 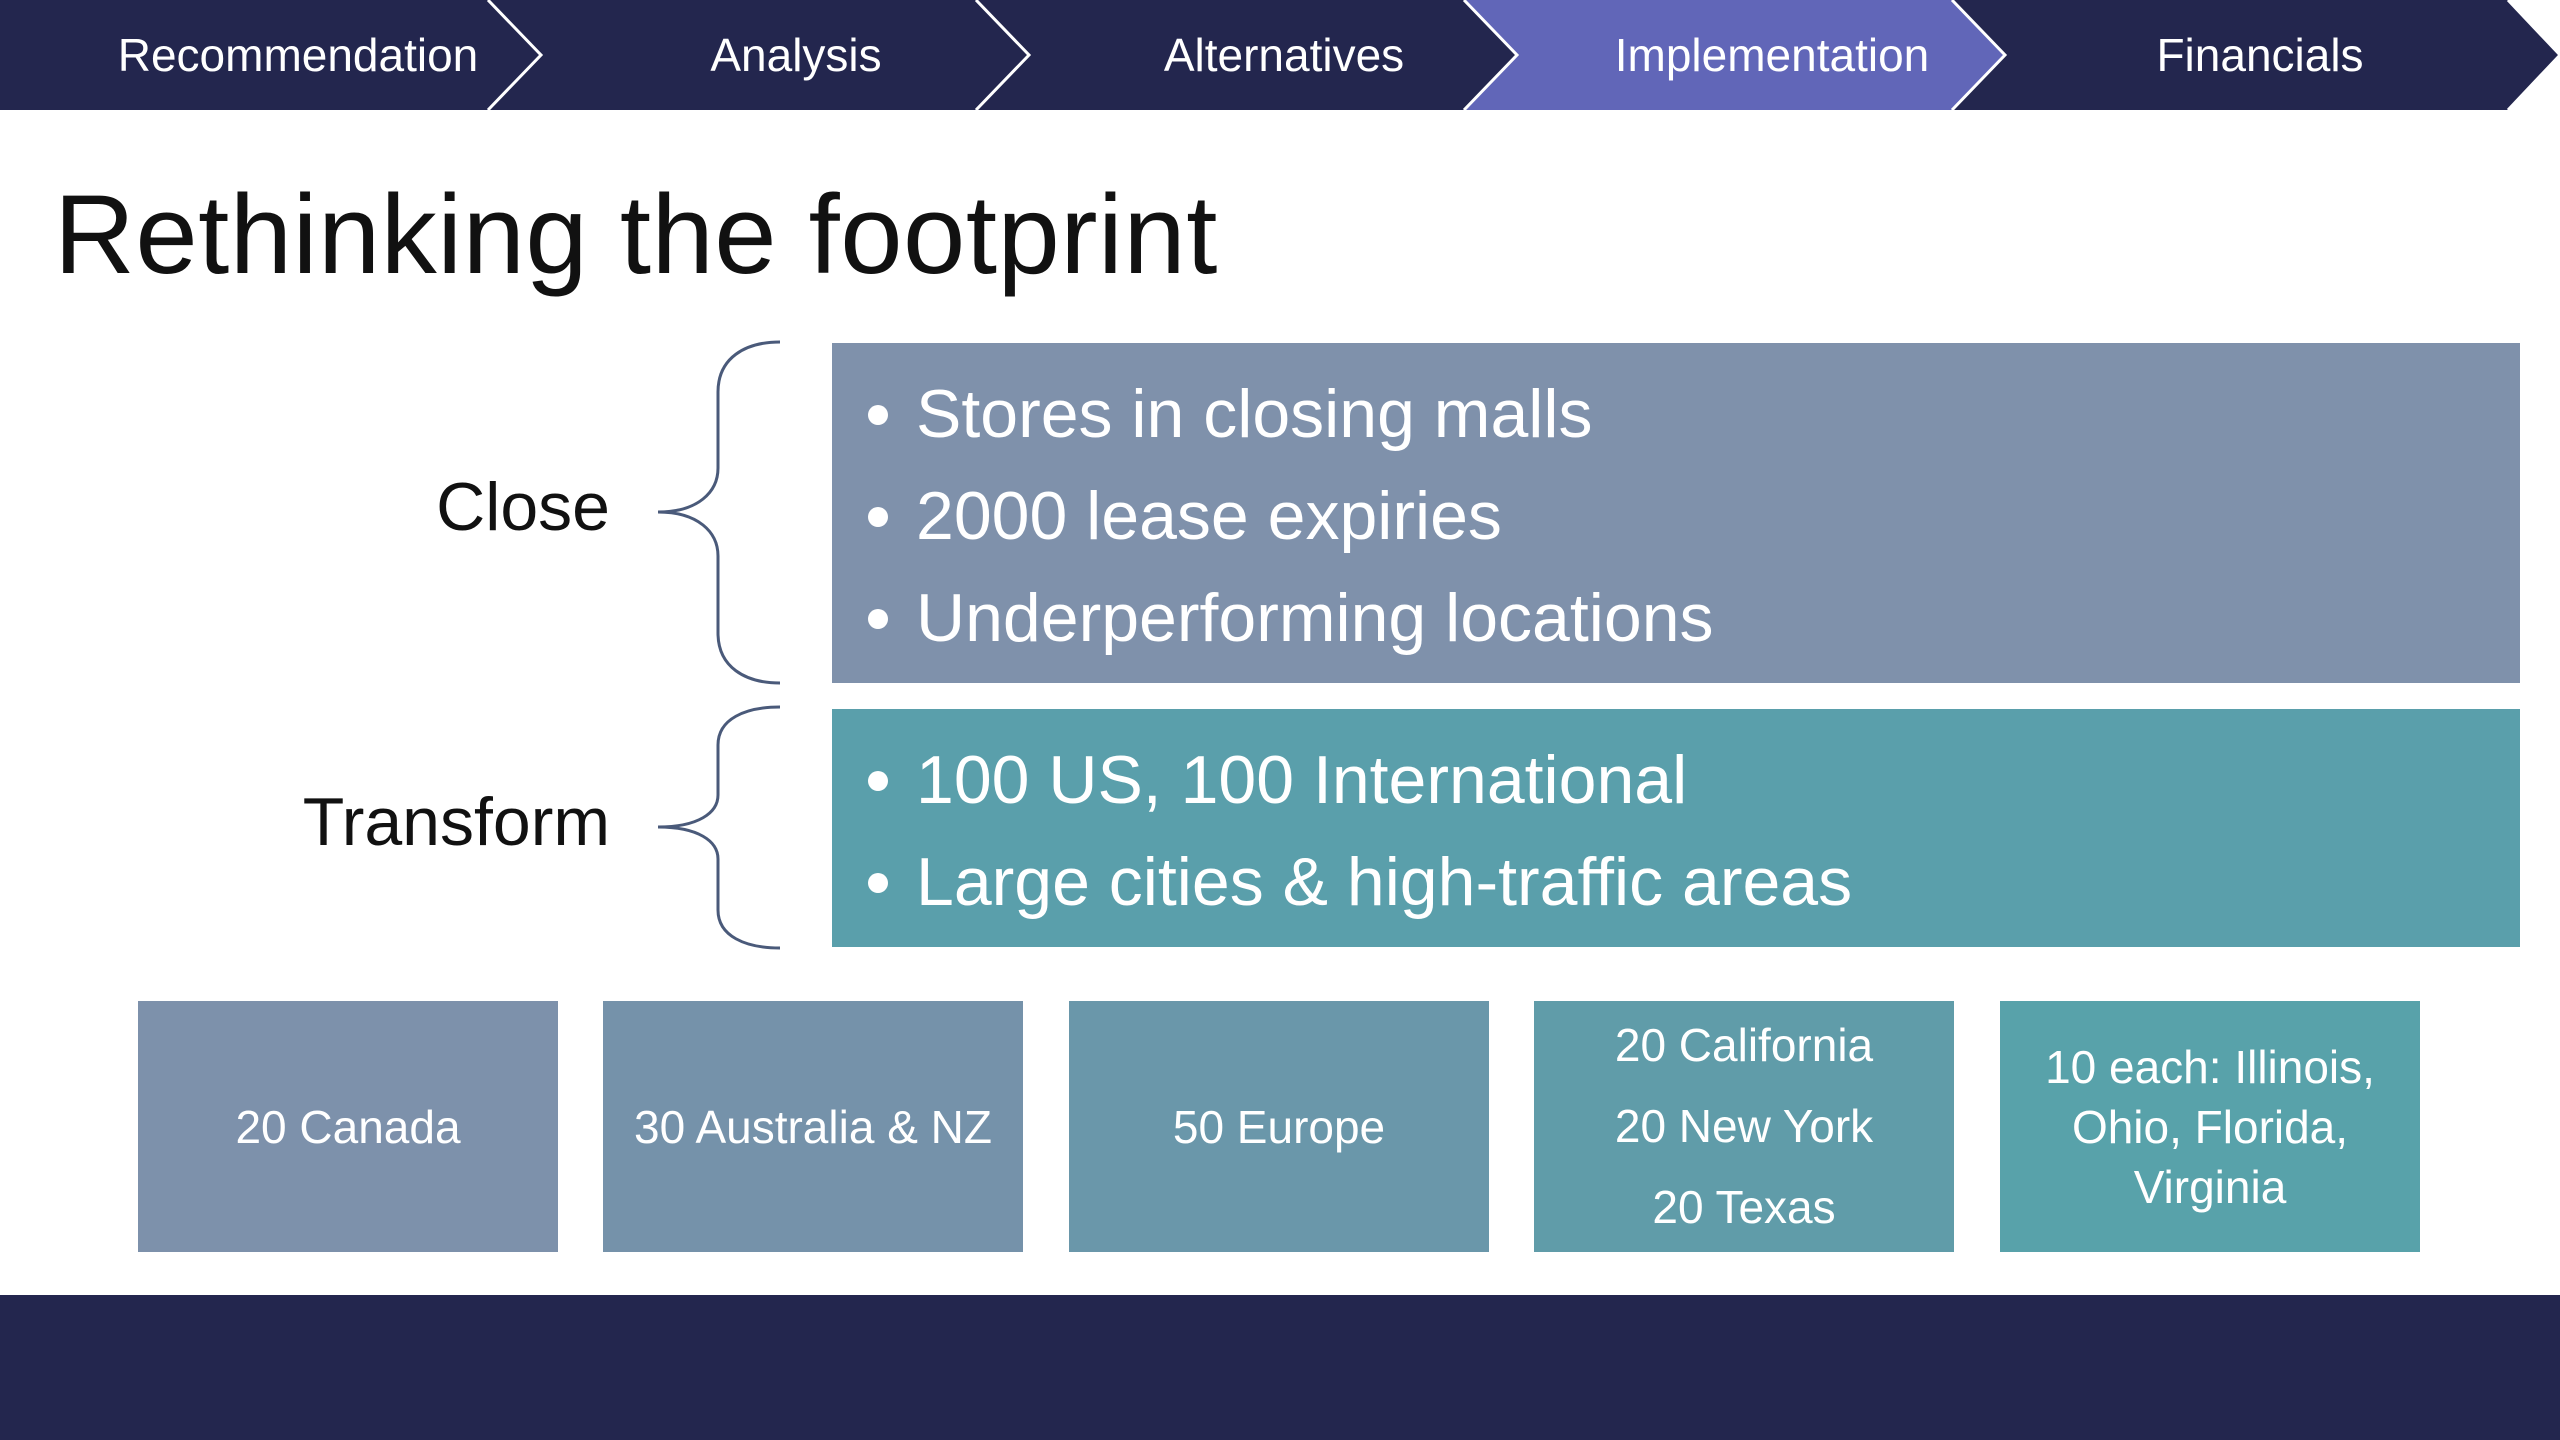 What do you see at coordinates (298, 55) in the screenshot?
I see `tab-recommendation: Recommendation` at bounding box center [298, 55].